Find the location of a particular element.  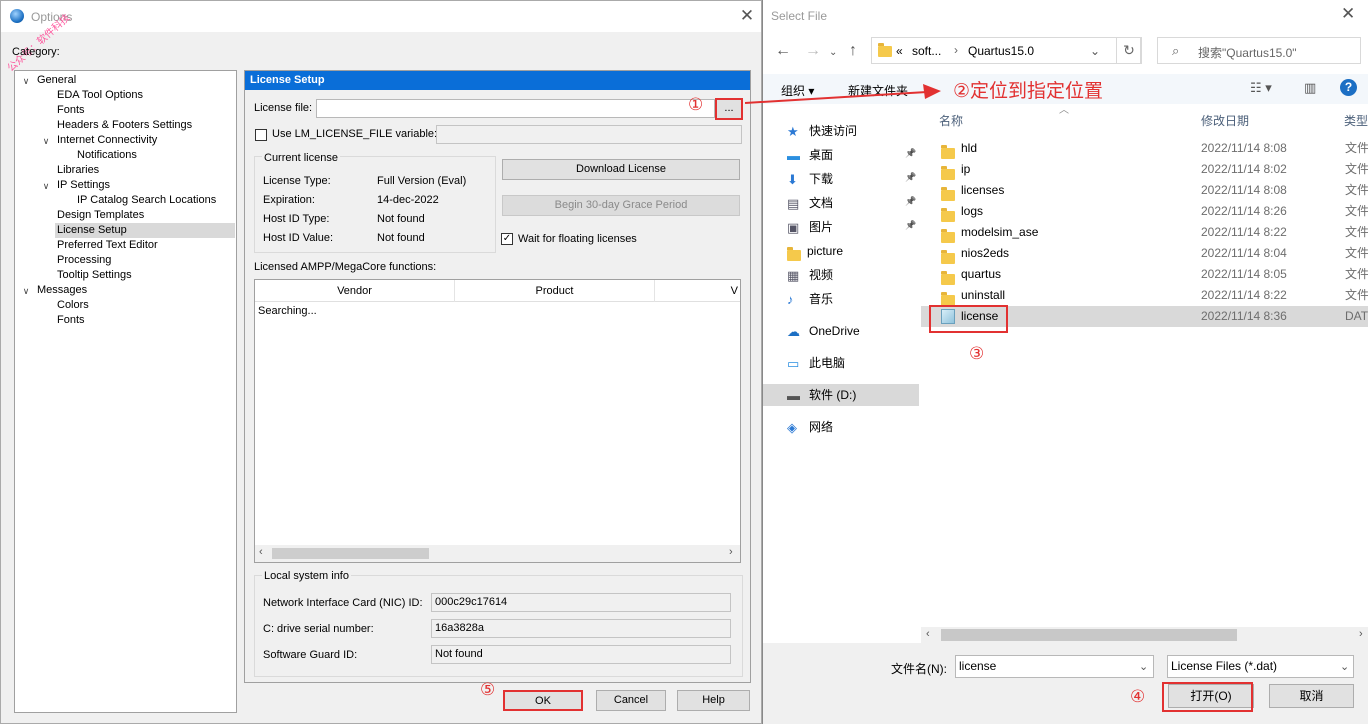

file-row: modelsim_ase 2022/11/14 8:22 文件 is located at coordinates (1144, 232).